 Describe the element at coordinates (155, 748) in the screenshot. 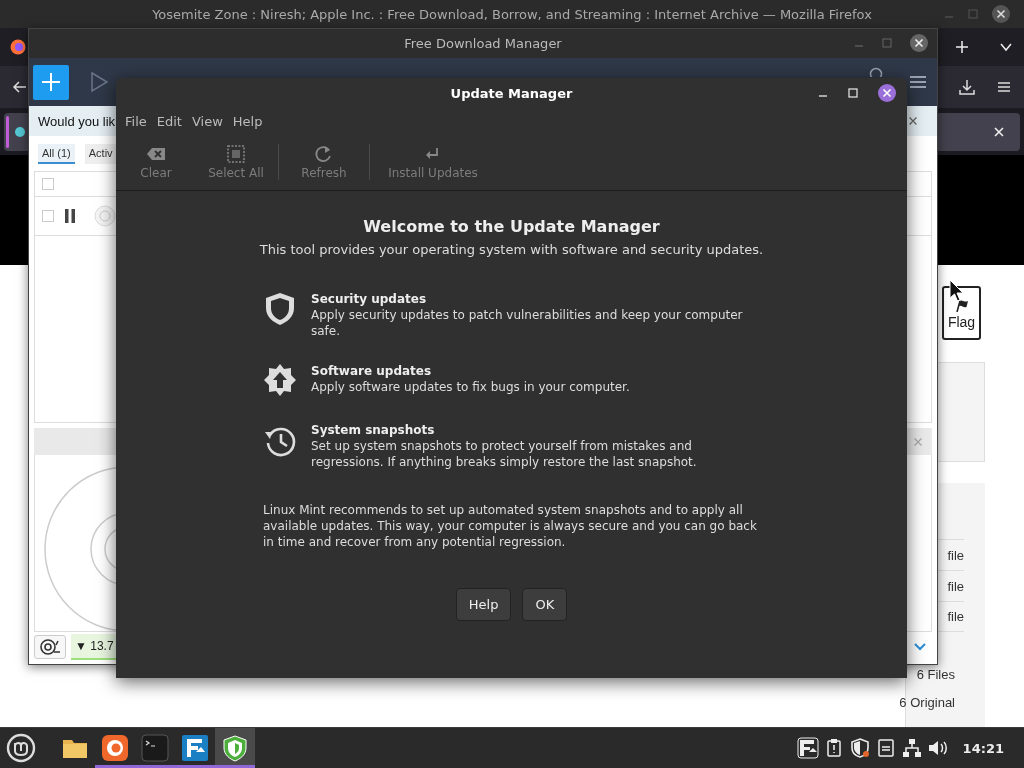

I see `terminal-icon` at that location.